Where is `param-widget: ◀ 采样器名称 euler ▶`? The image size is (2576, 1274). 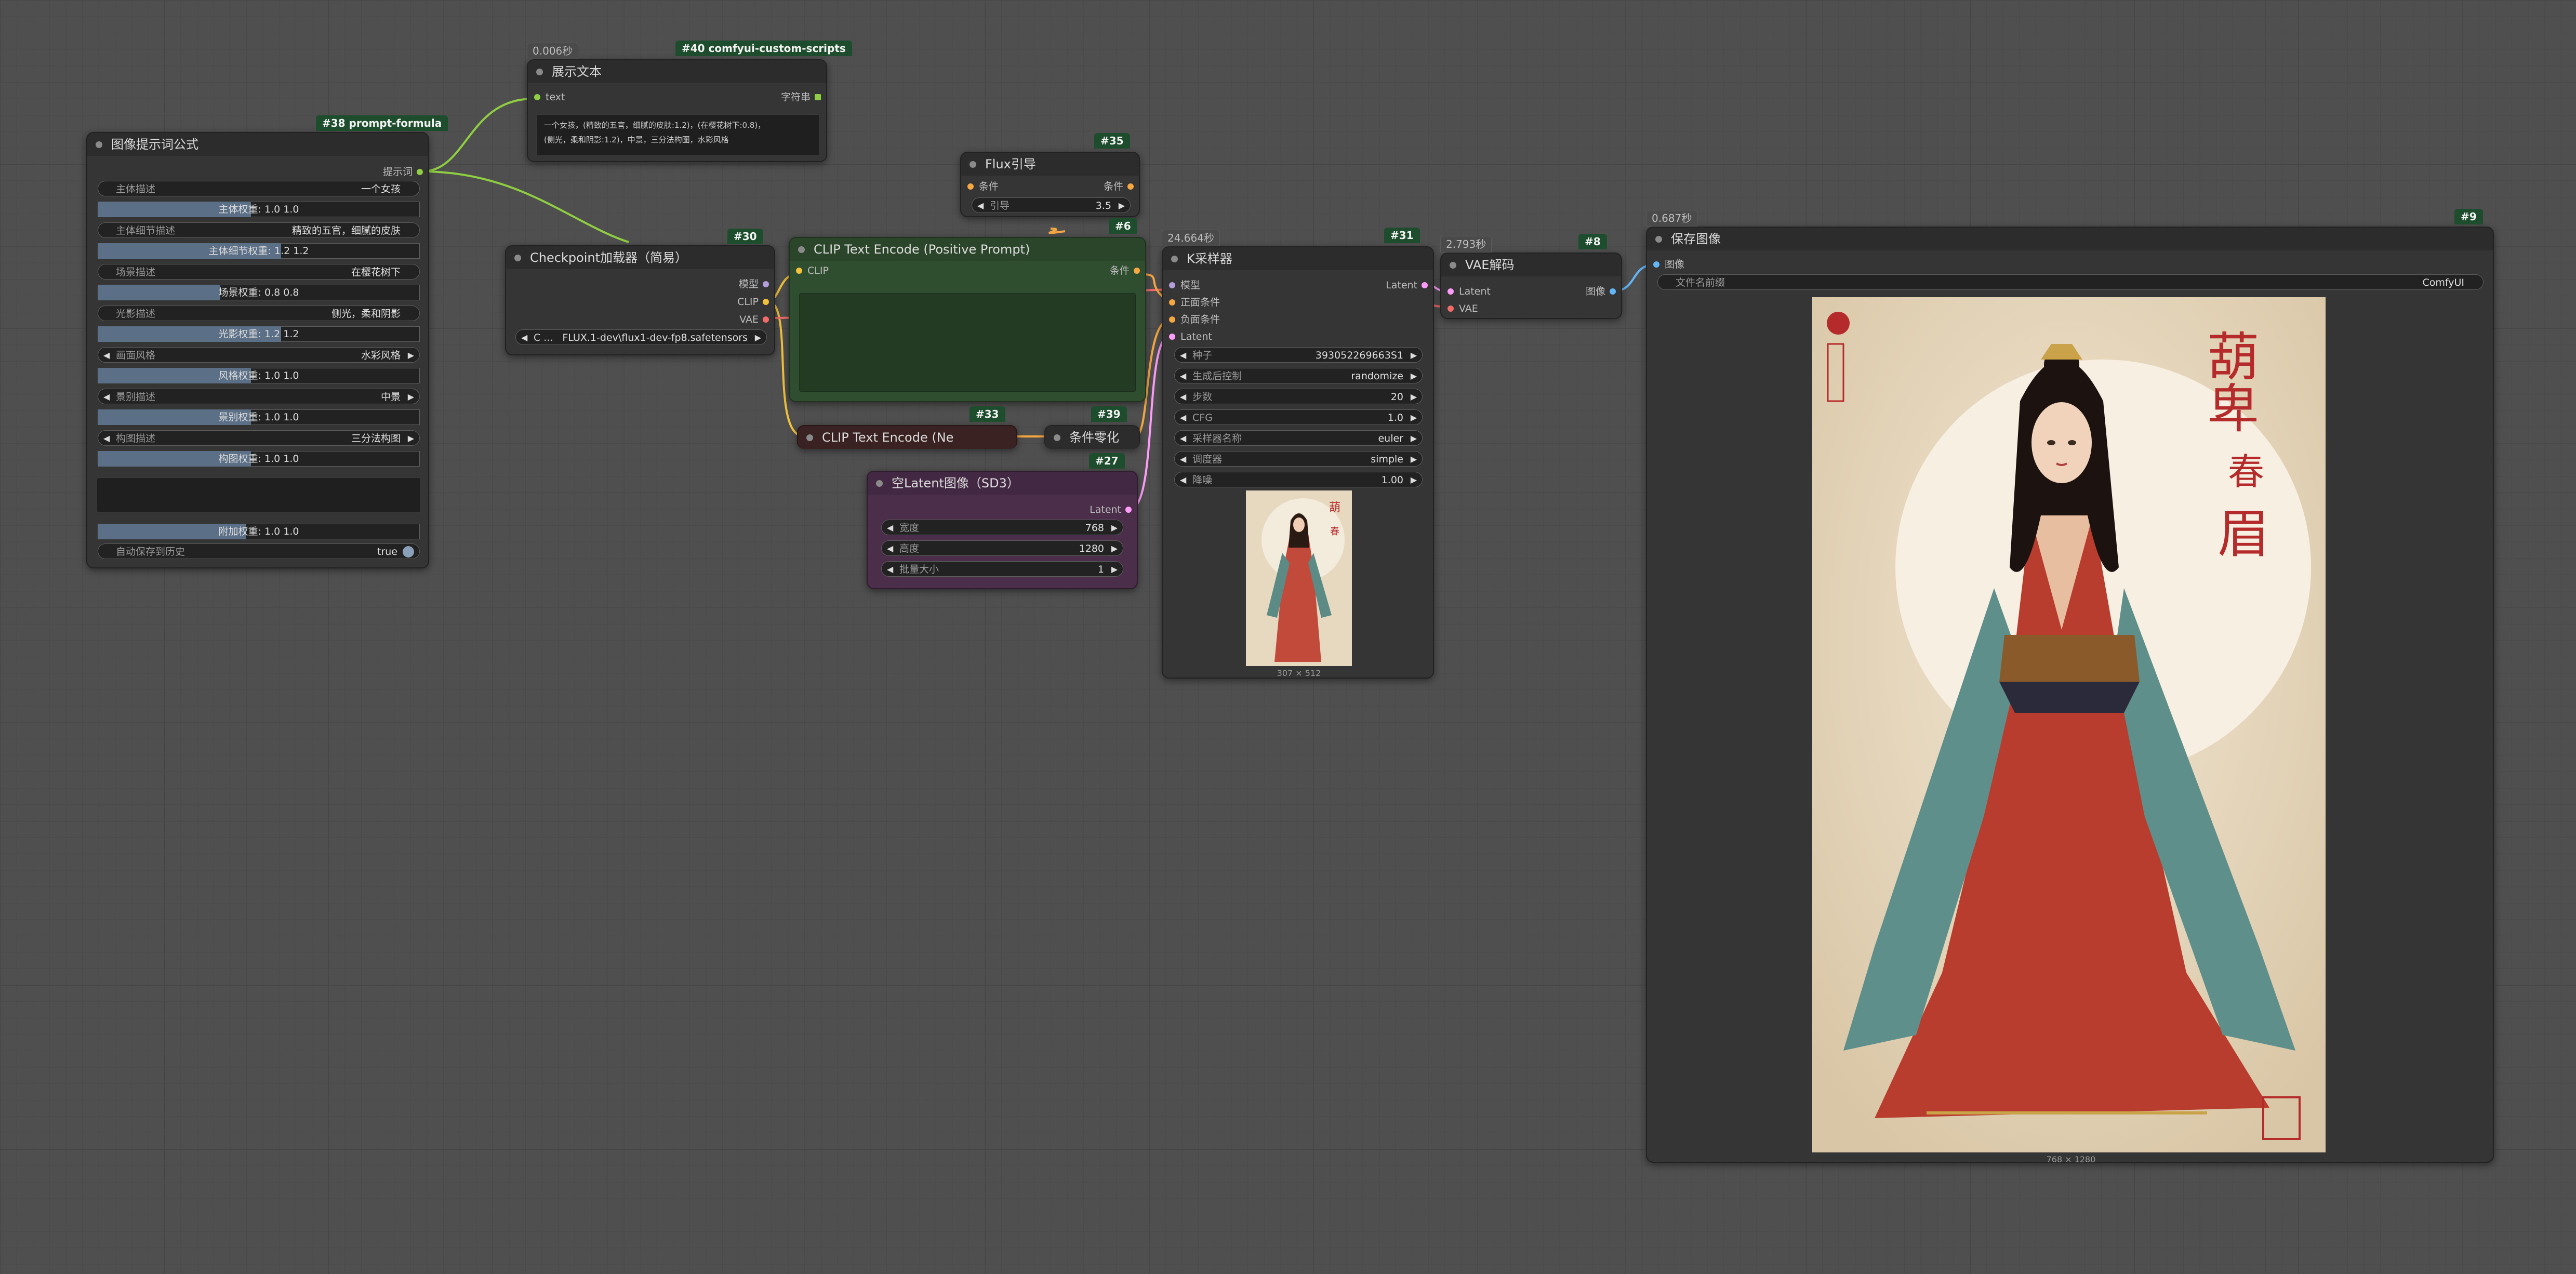
param-widget: ◀ 采样器名称 euler ▶ is located at coordinates (1299, 438).